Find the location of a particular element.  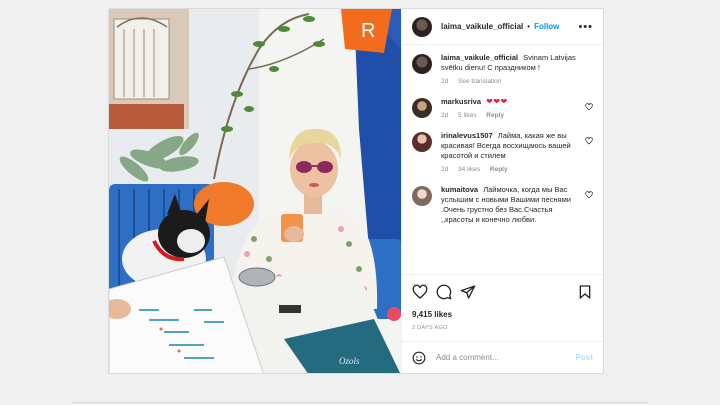

comment-text: ❤❤❤ is located at coordinates (497, 101).